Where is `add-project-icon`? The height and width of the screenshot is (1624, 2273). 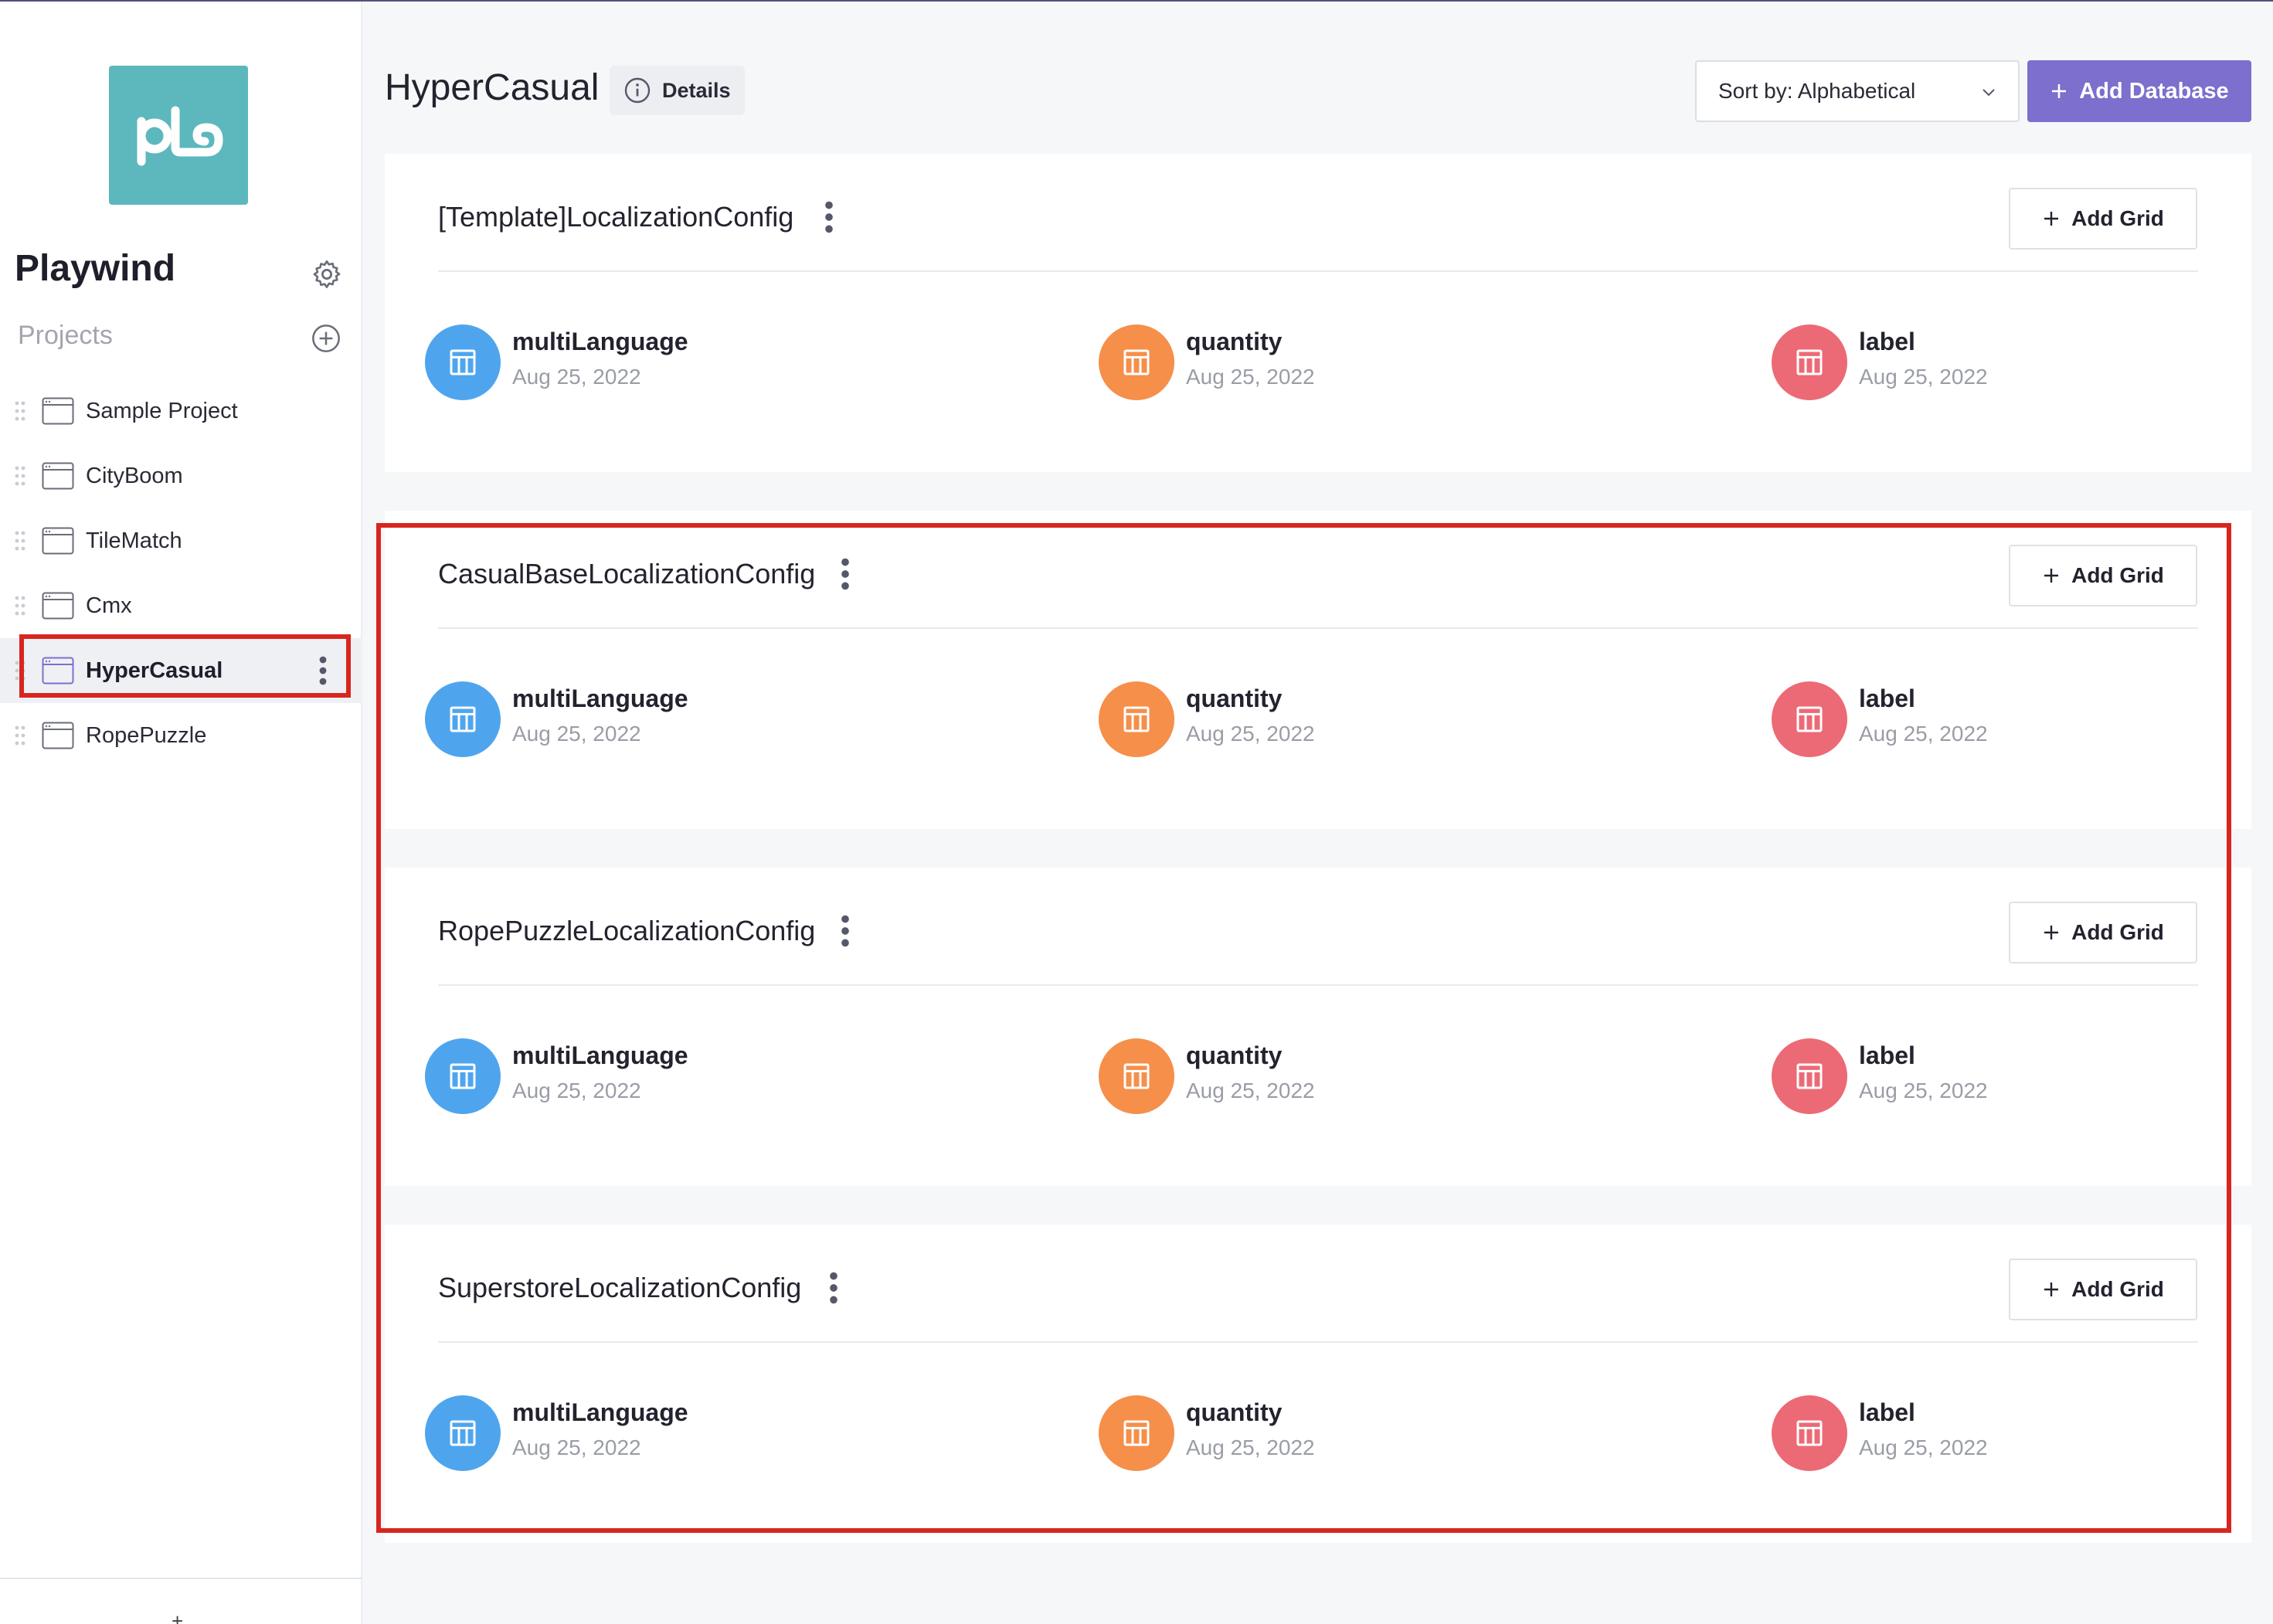
add-project-icon is located at coordinates (326, 339).